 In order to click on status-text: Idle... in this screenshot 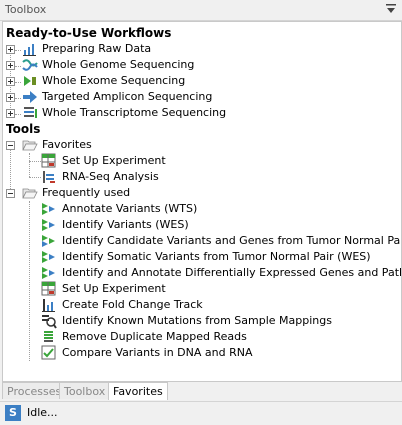, I will do `click(42, 412)`.